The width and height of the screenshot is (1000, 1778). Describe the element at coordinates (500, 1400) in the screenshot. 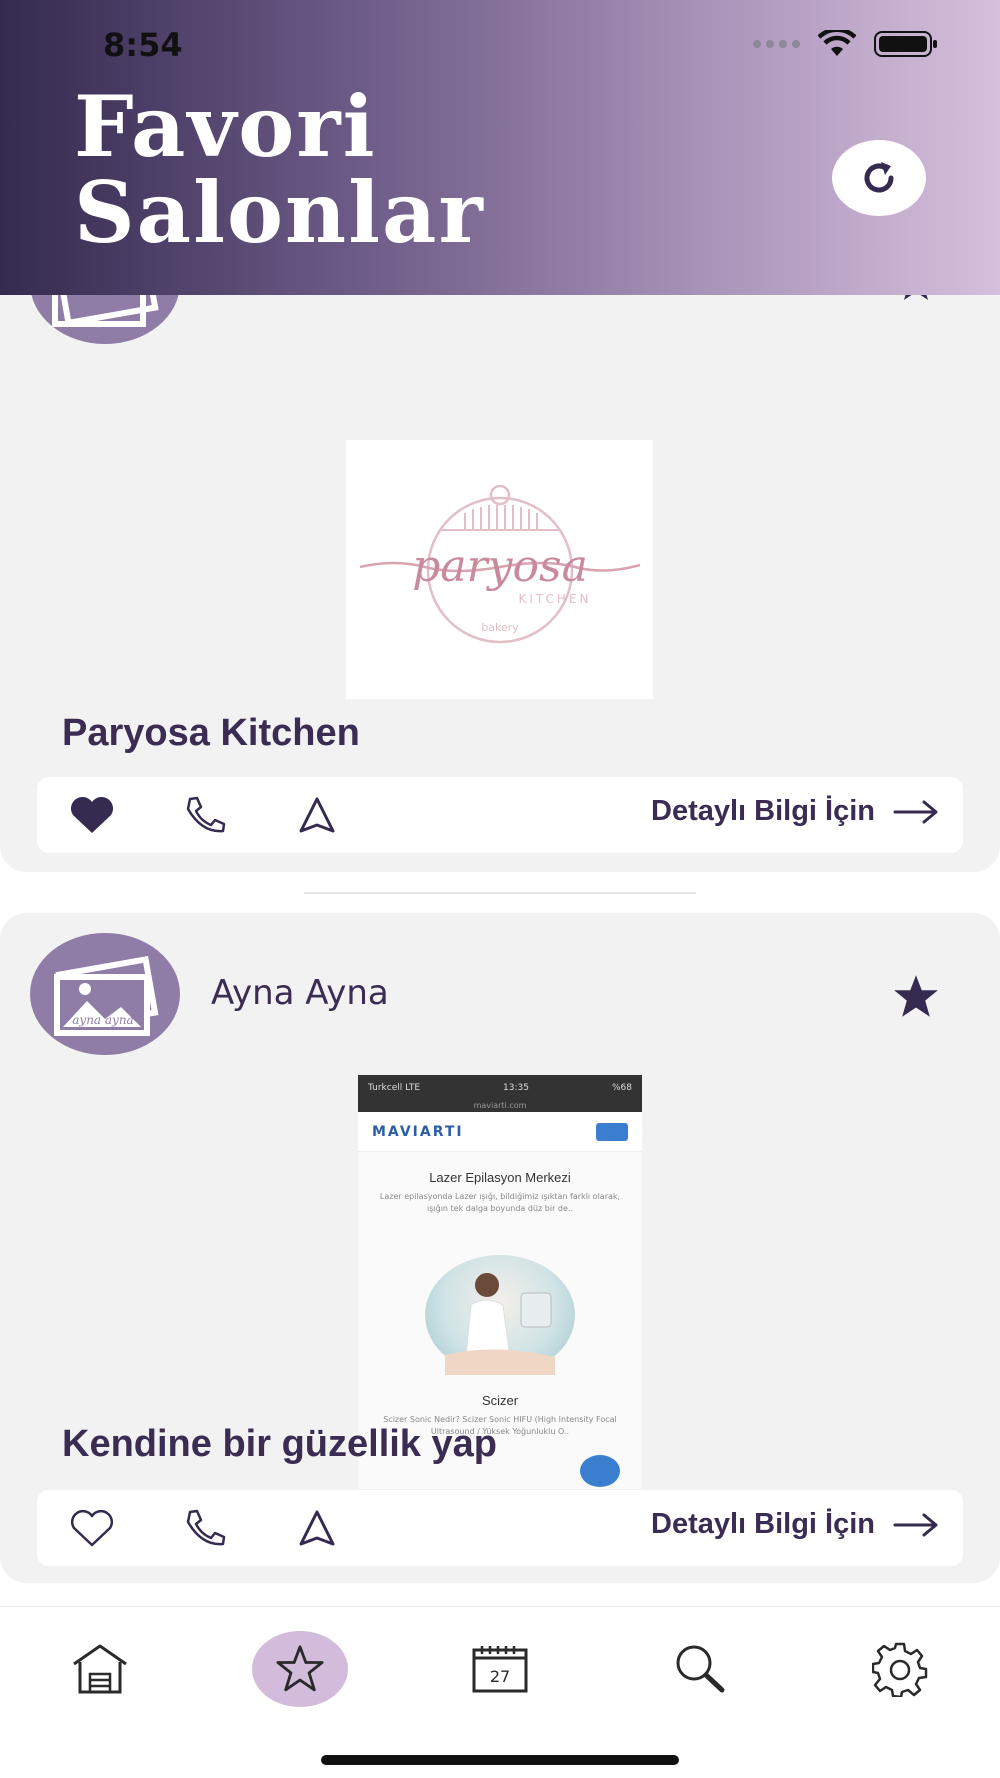

I see `mock-heading-2: Scizer` at that location.